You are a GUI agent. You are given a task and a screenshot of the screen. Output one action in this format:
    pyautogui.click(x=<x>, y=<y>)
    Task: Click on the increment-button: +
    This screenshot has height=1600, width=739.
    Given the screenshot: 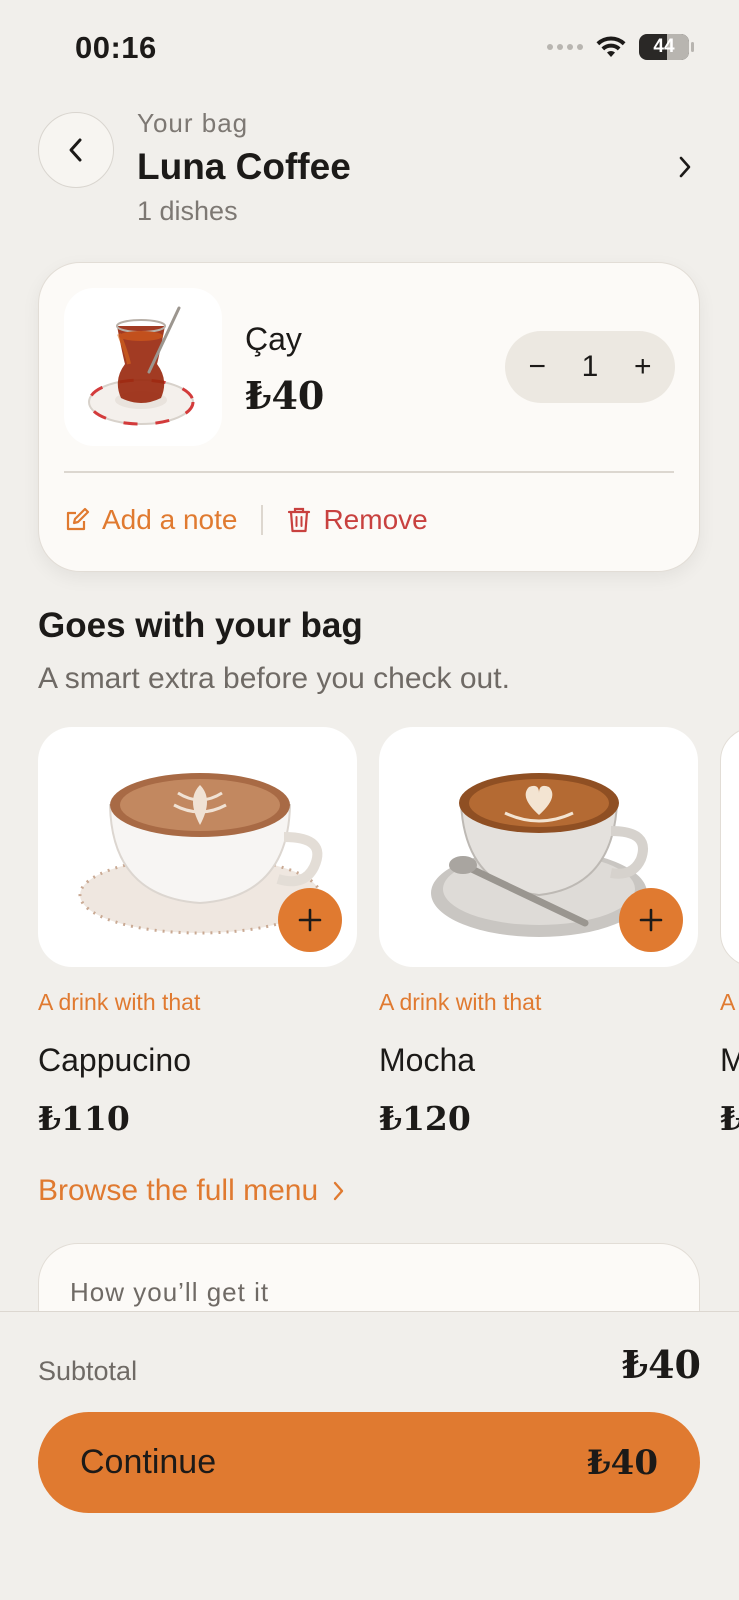 What is the action you would take?
    pyautogui.click(x=643, y=367)
    